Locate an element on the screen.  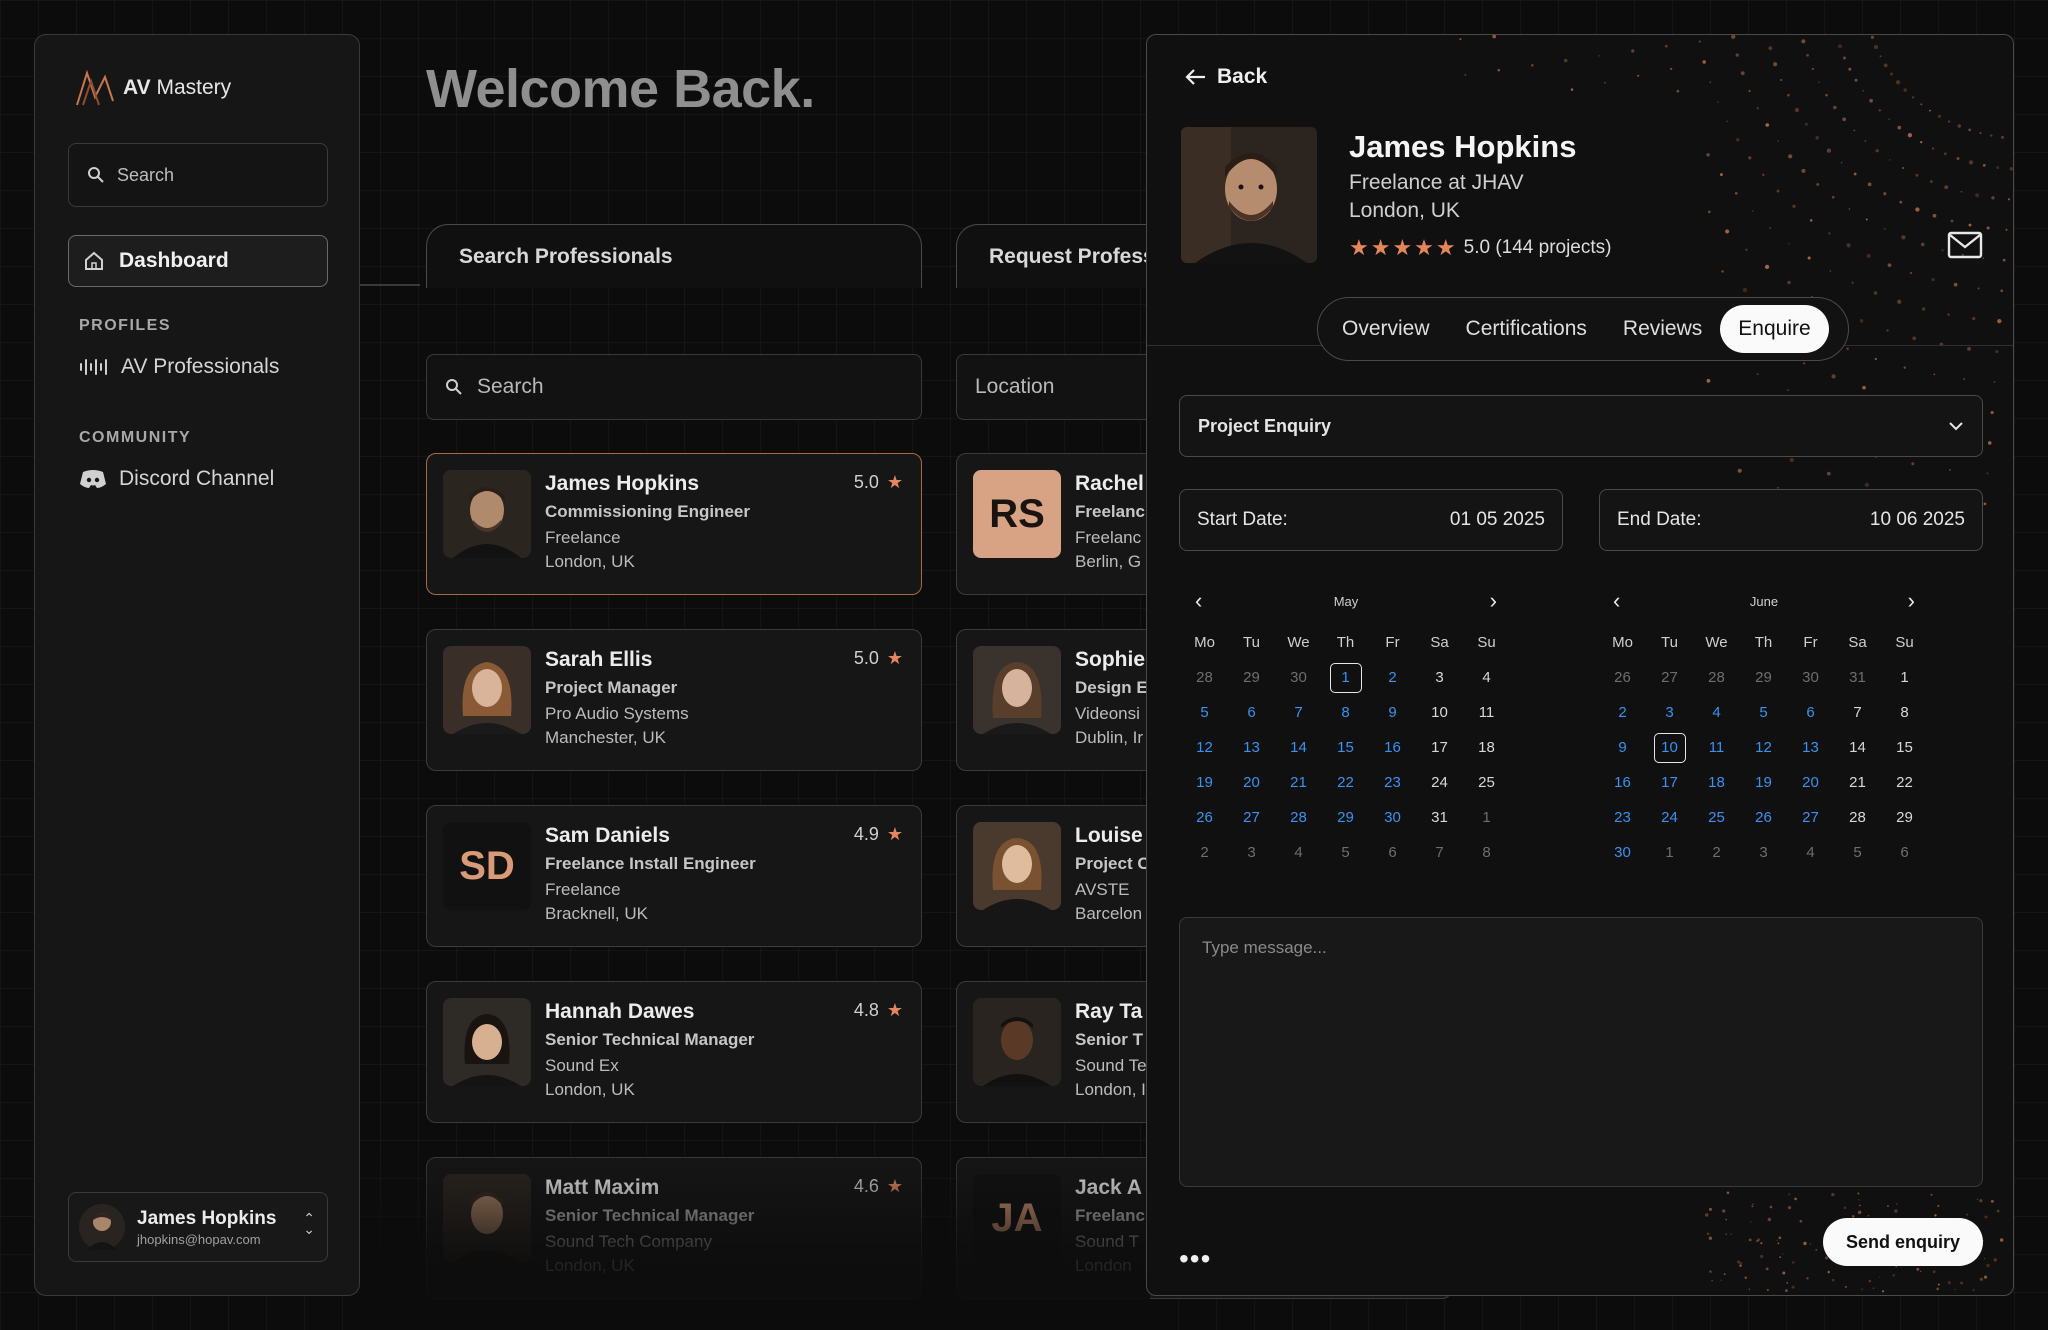
send-enquiry-button: Send enquiry is located at coordinates (1903, 1242).